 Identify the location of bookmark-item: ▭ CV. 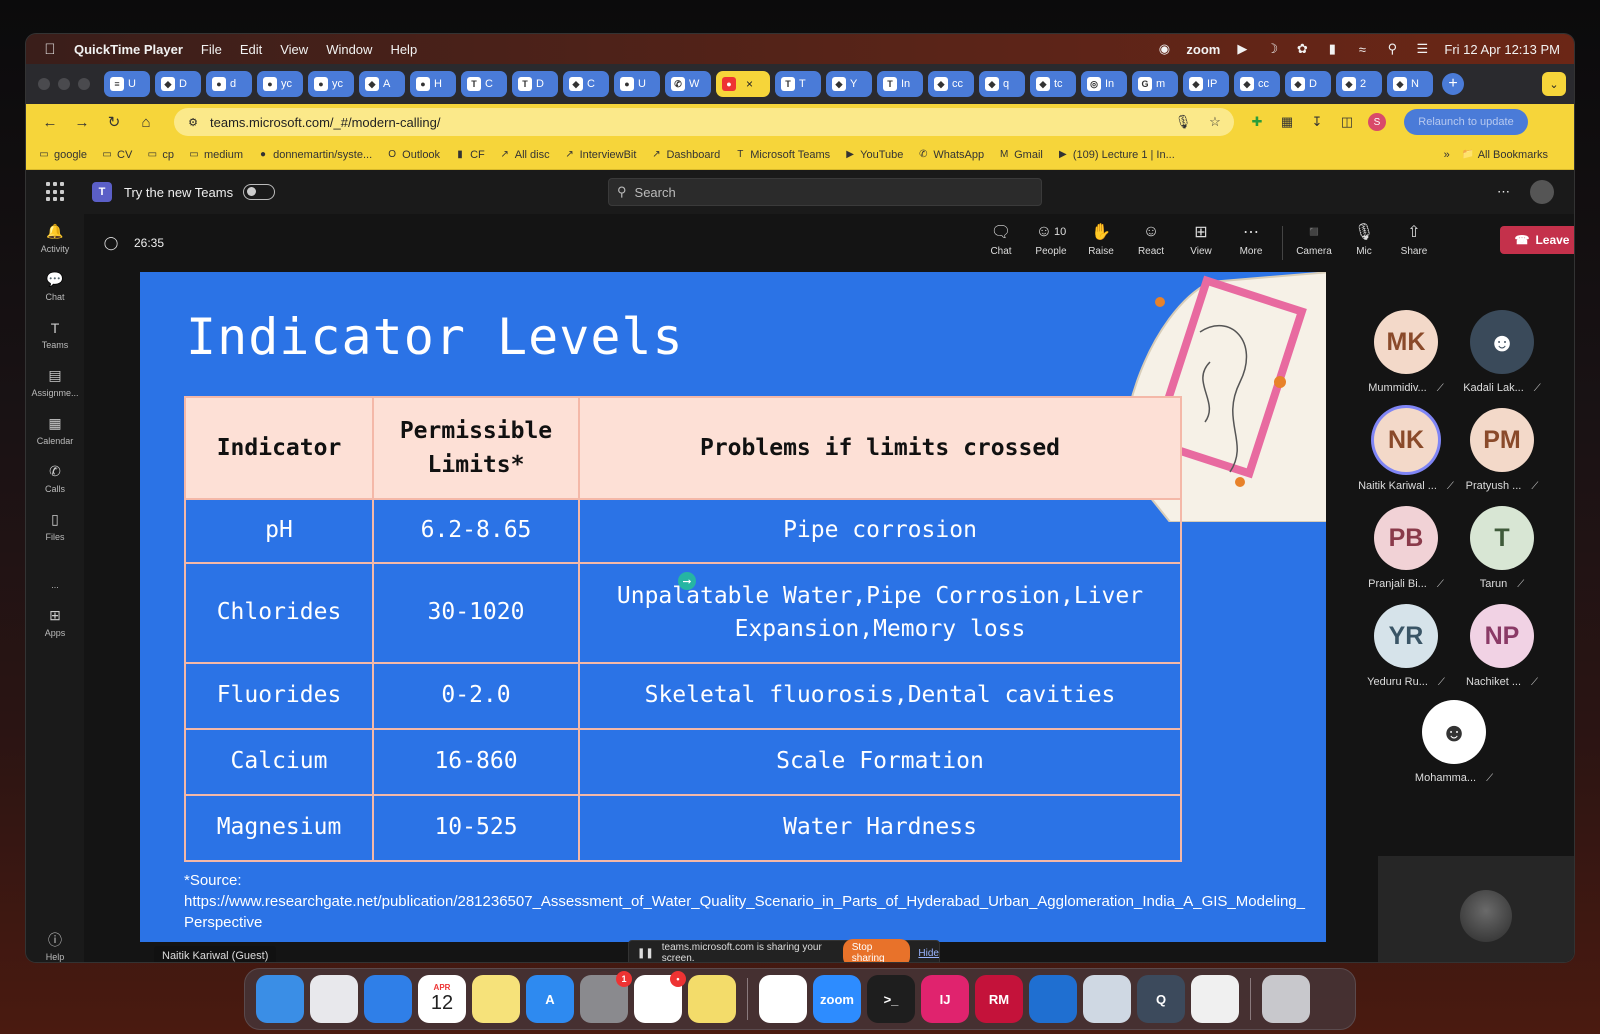
(116, 155).